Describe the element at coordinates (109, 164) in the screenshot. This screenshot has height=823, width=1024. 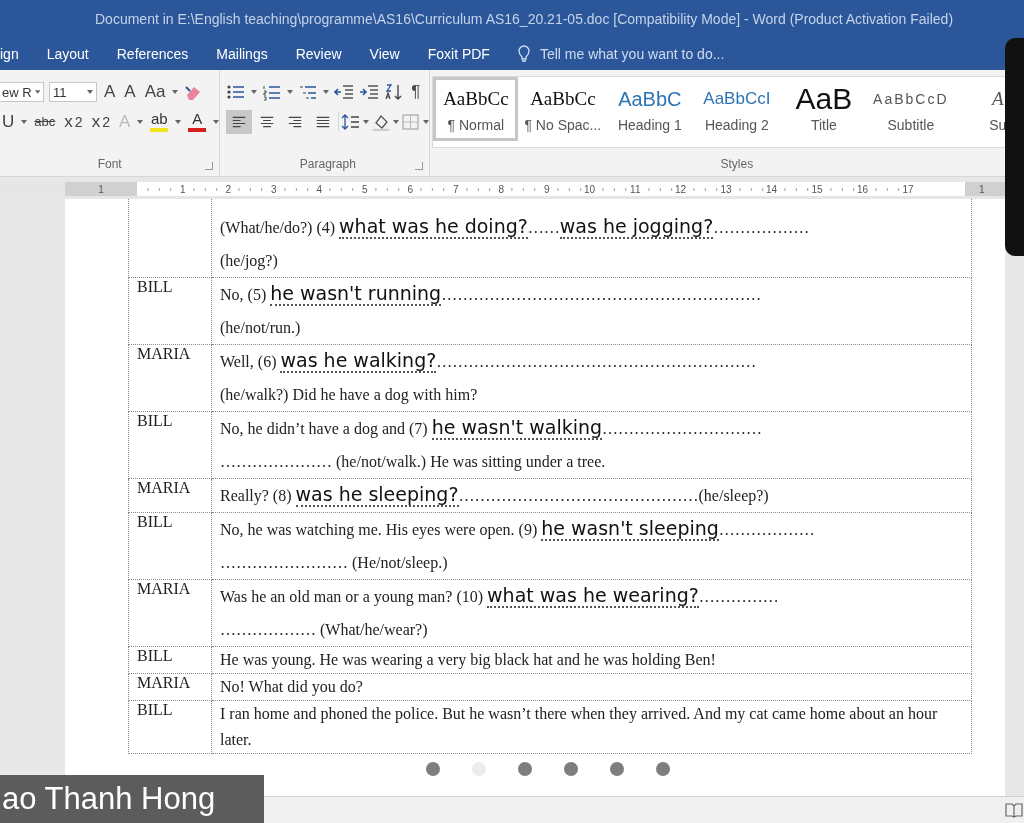
I see `group-label: Font` at that location.